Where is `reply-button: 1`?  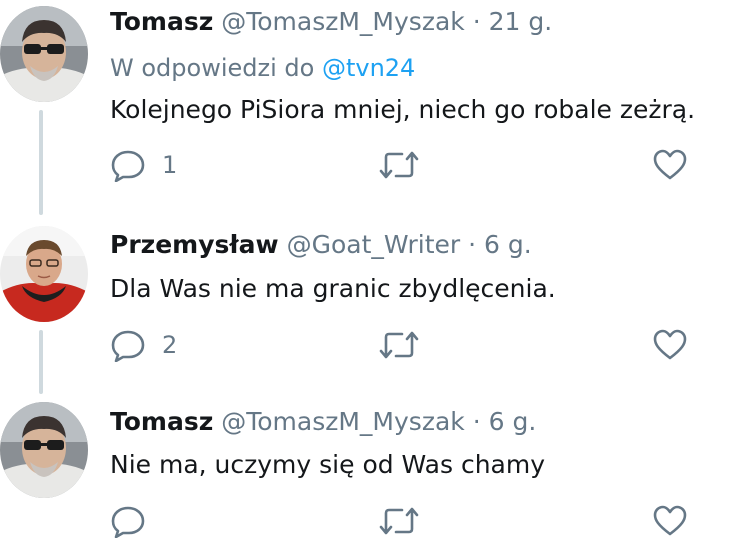 reply-button: 1 is located at coordinates (143, 165).